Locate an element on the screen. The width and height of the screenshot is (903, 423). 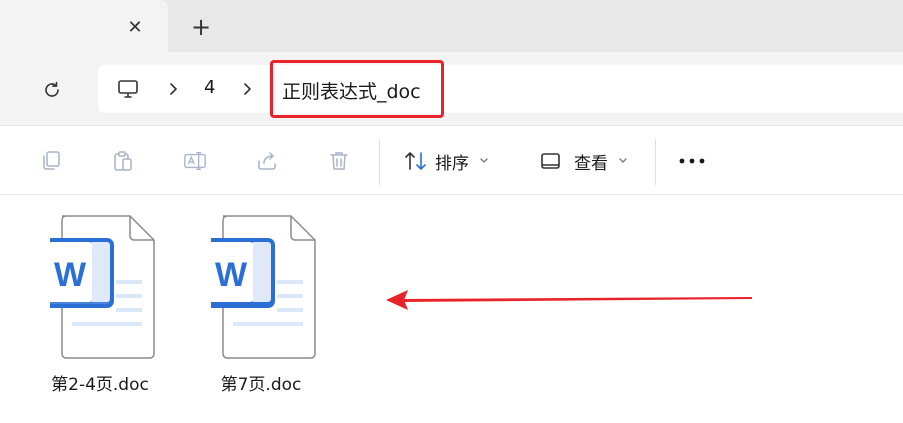
more-icon is located at coordinates (692, 161).